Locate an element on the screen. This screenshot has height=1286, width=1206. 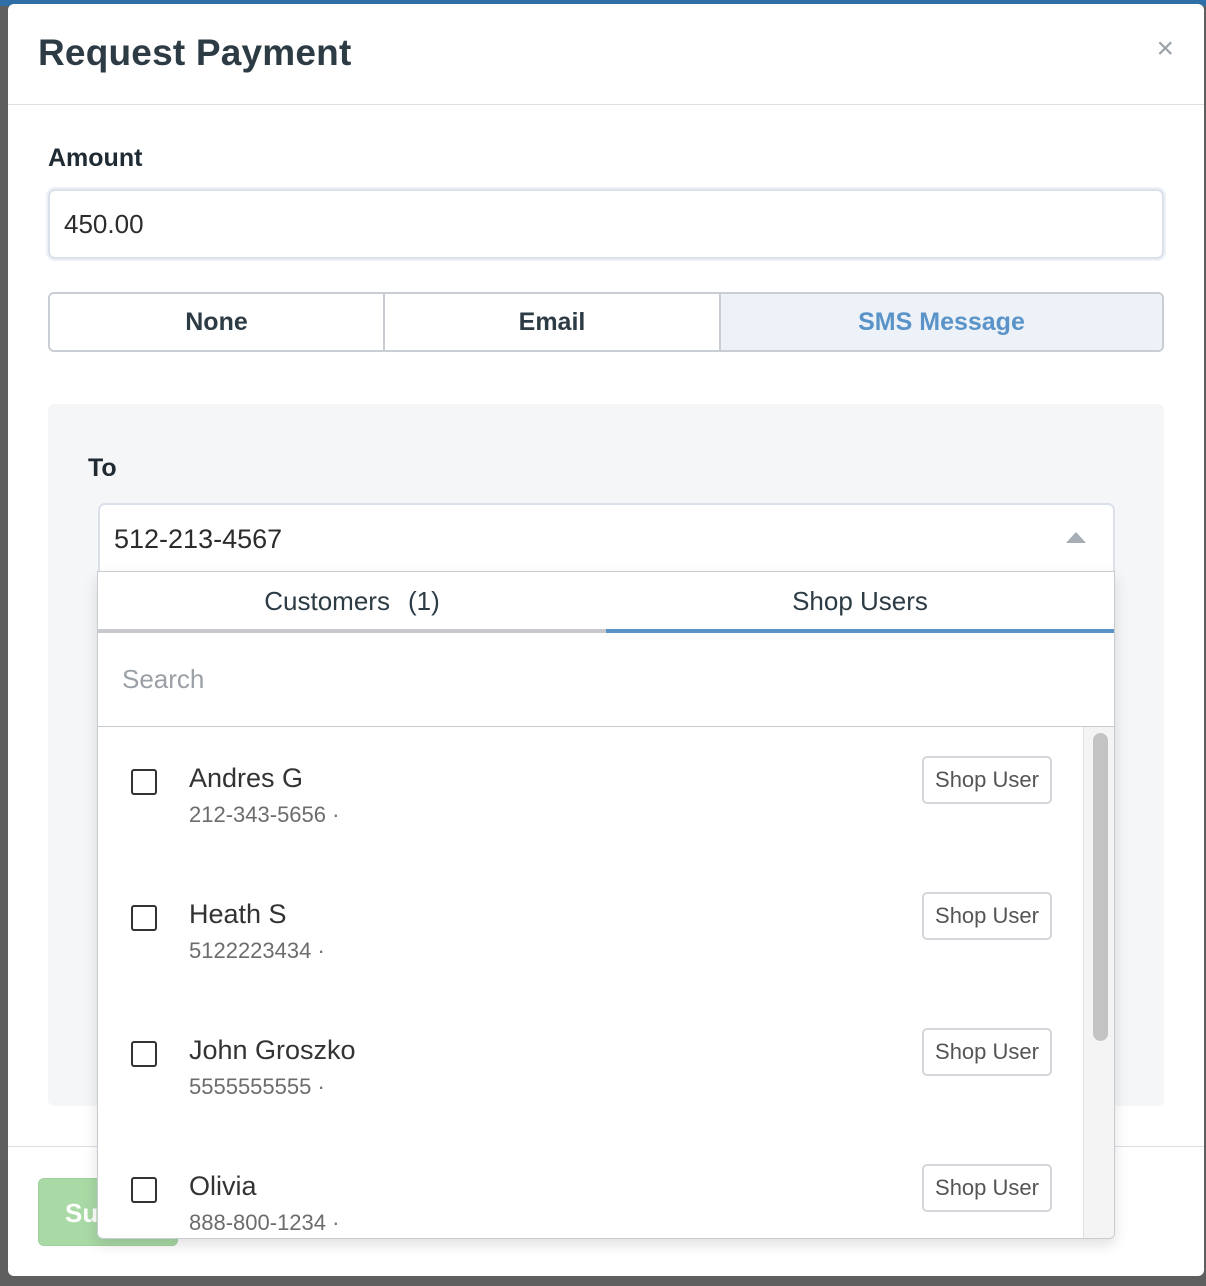
amount-label: Amount is located at coordinates (95, 158).